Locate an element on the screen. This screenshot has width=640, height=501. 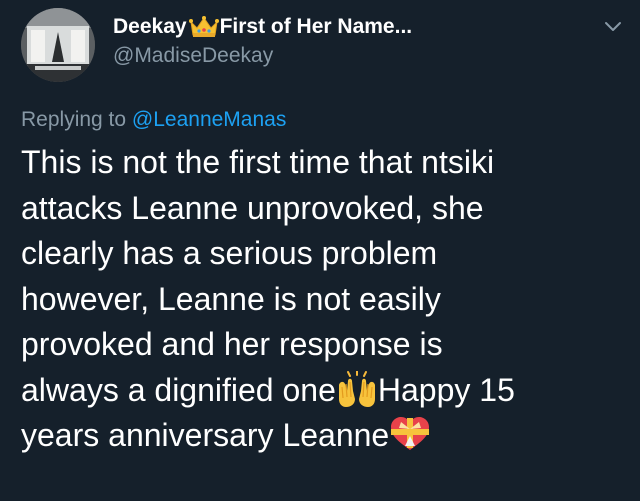
avatar is located at coordinates (58, 45).